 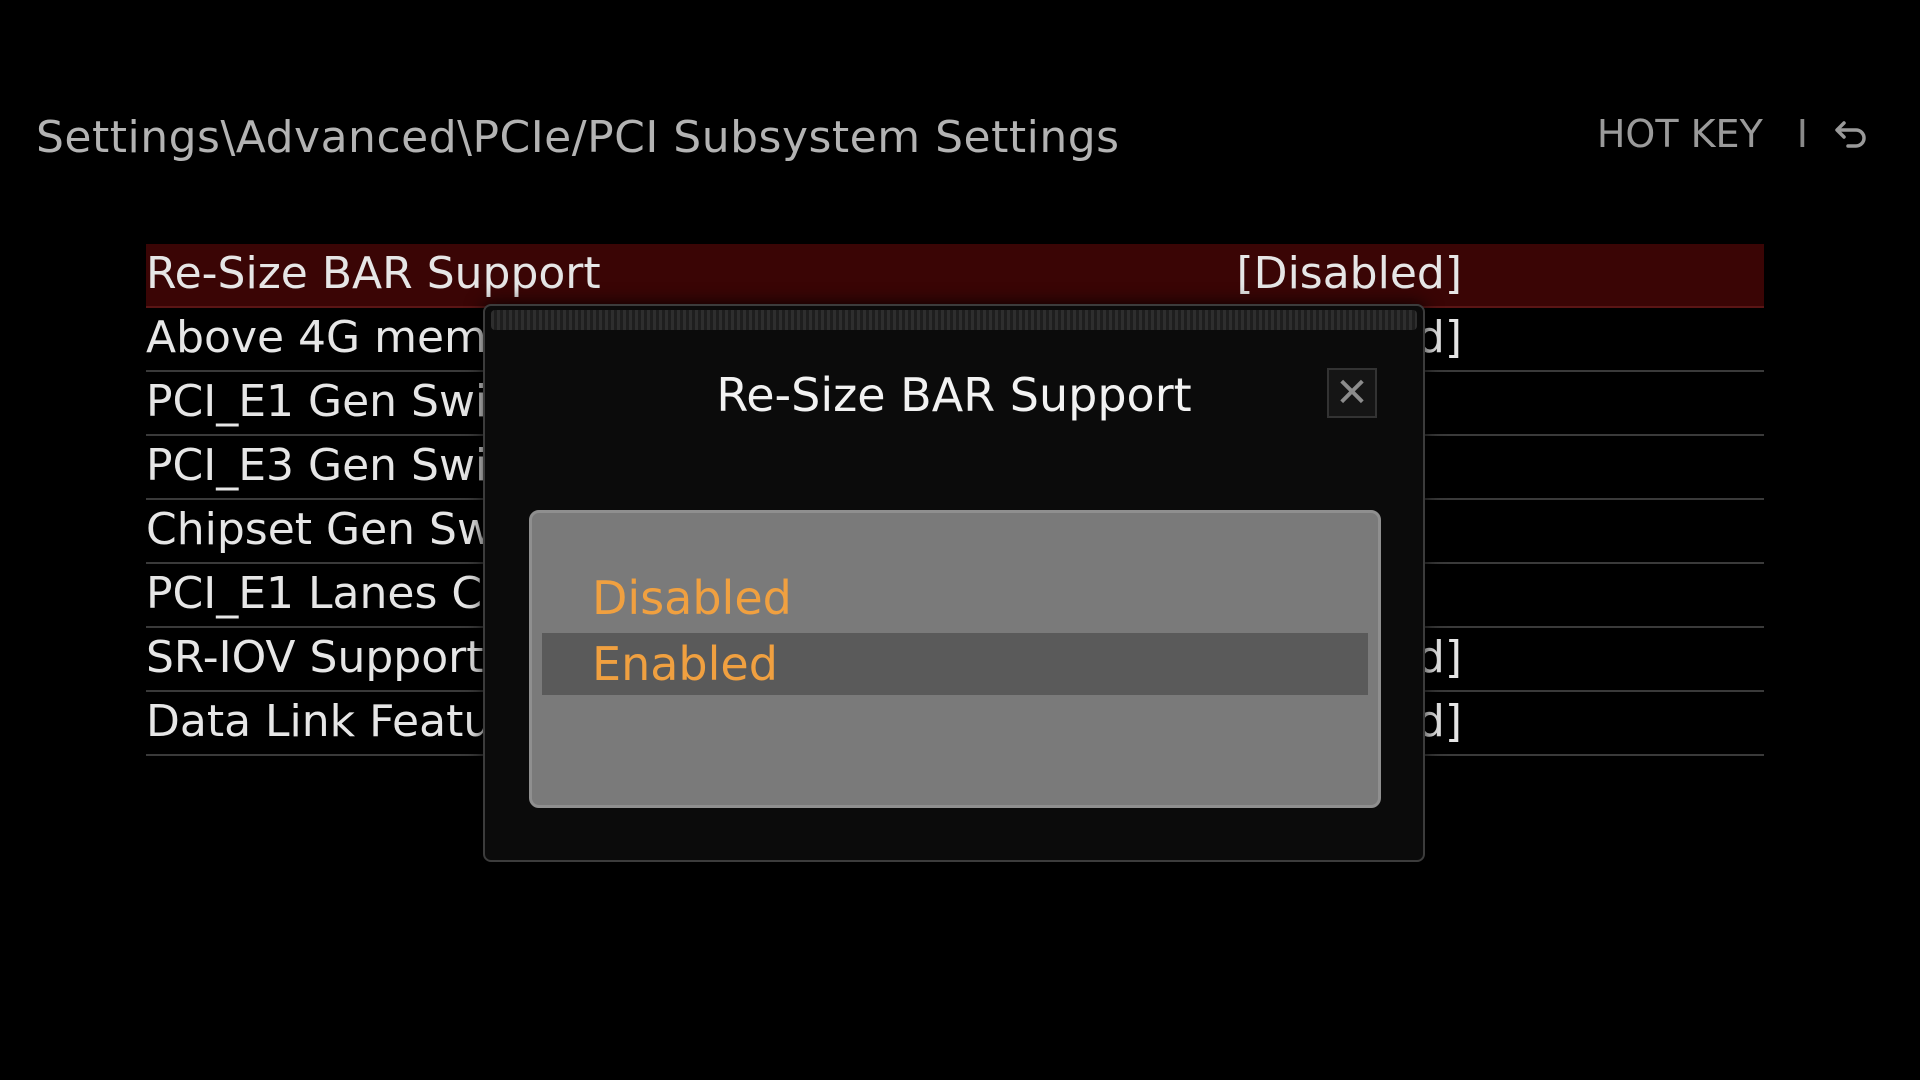 What do you see at coordinates (1349, 273) in the screenshot?
I see `setting-value: [Disabled]` at bounding box center [1349, 273].